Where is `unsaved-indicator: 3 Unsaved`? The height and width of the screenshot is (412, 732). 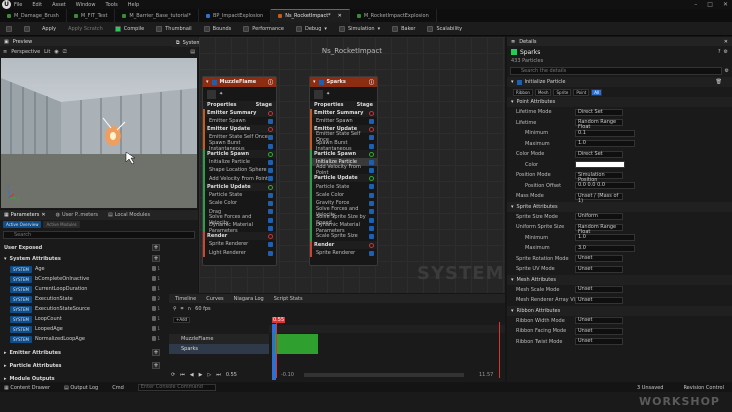 unsaved-indicator: 3 Unsaved is located at coordinates (650, 388).